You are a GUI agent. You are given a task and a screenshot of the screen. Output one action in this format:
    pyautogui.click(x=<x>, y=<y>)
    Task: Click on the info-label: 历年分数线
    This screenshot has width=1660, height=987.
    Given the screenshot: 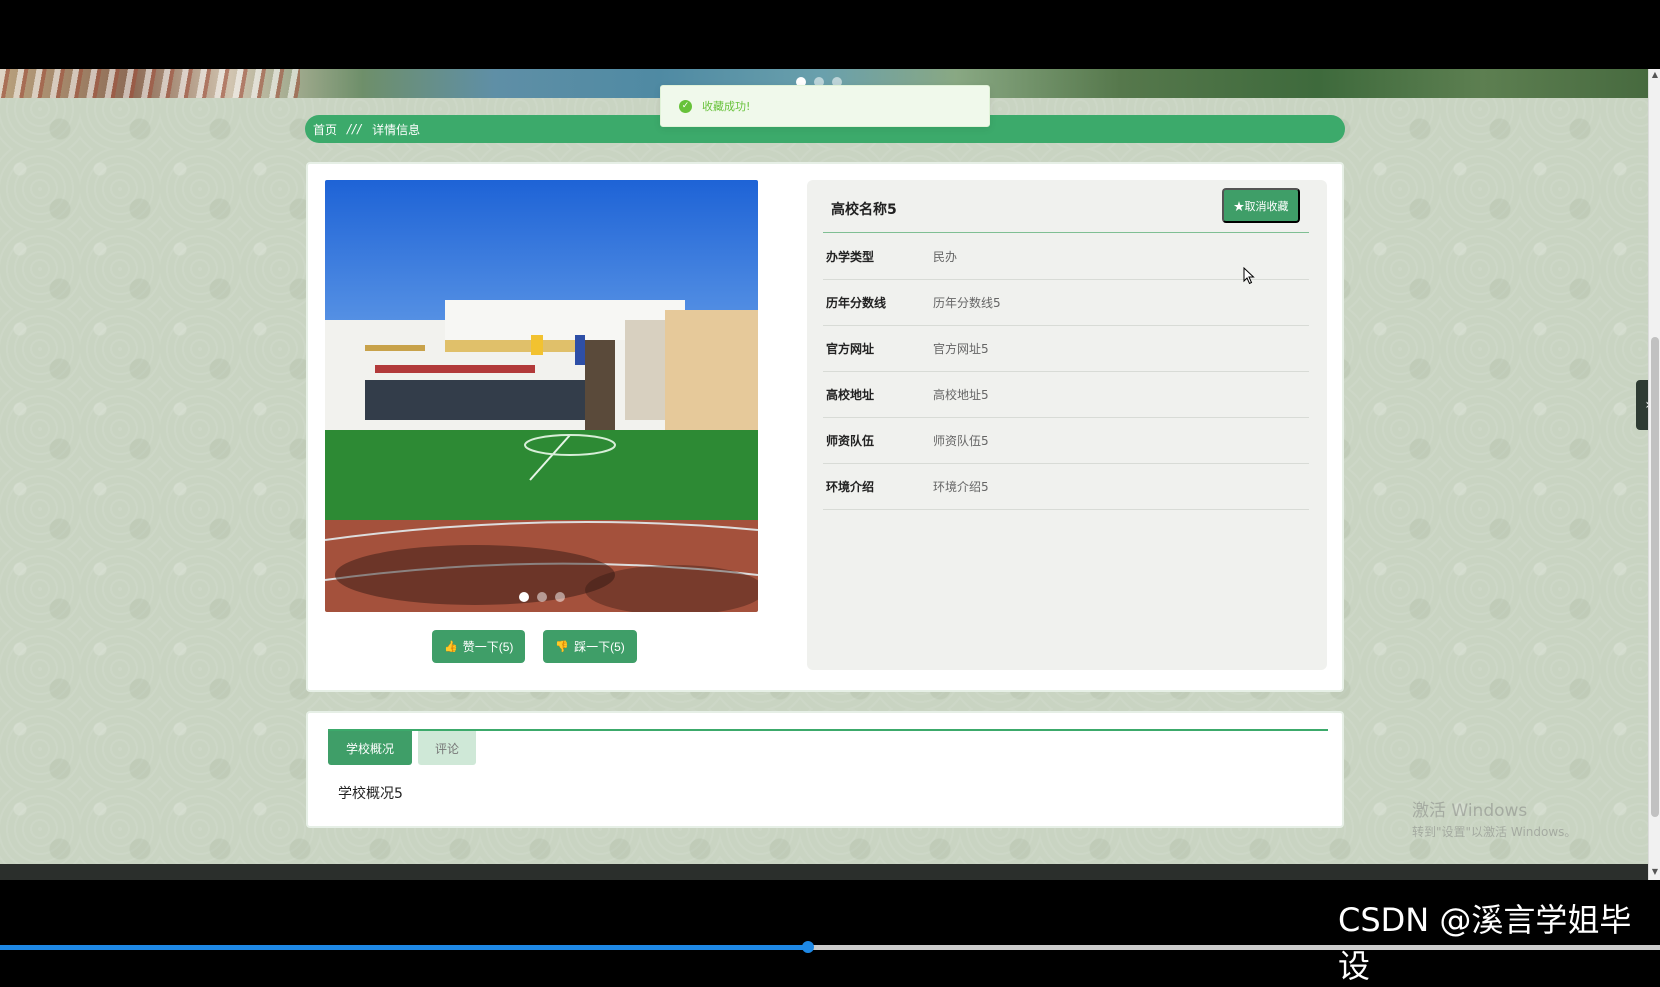 What is the action you would take?
    pyautogui.click(x=856, y=303)
    